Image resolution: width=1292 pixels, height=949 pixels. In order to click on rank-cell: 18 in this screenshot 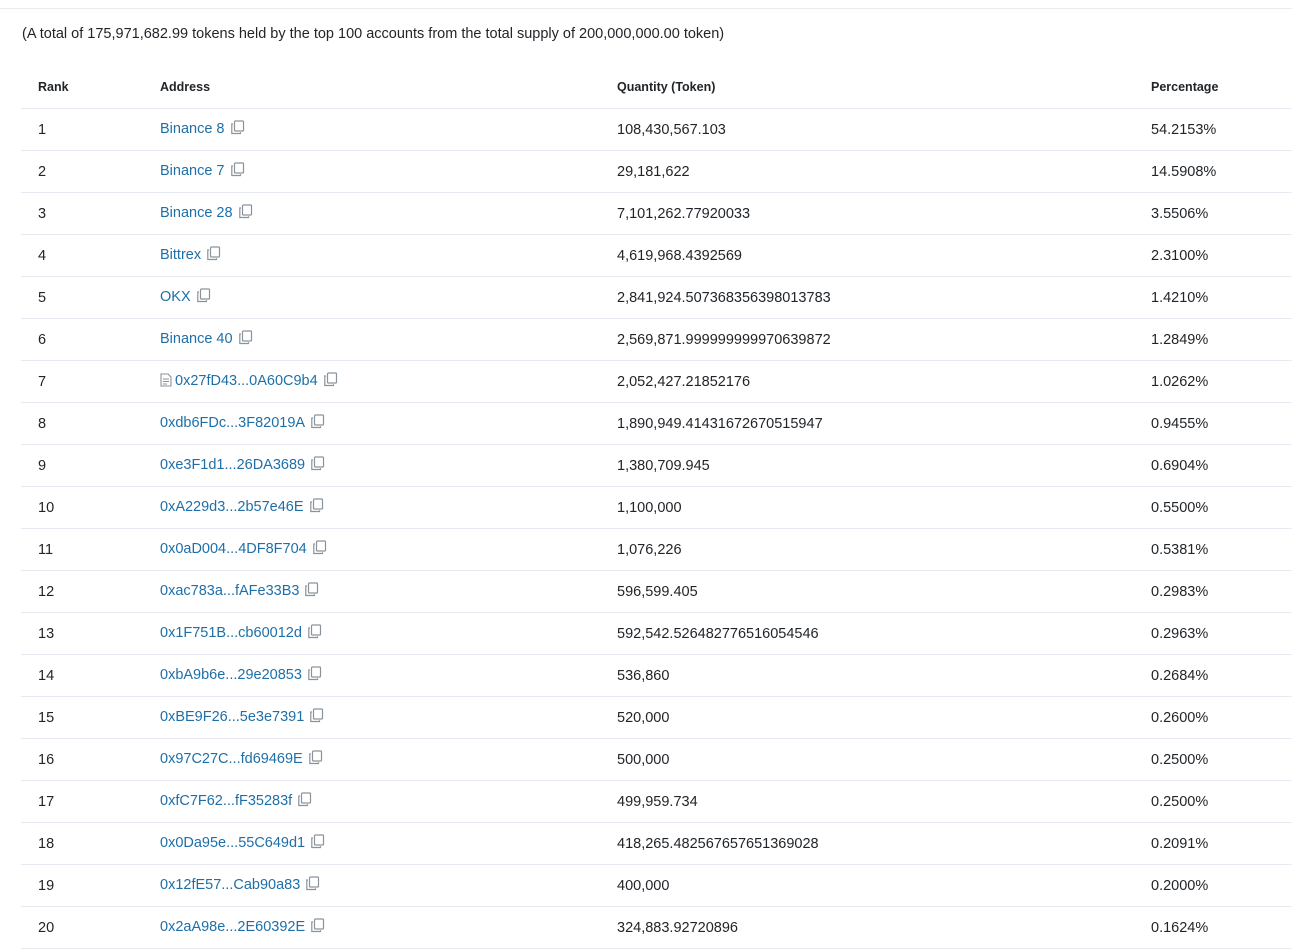, I will do `click(90, 843)`.